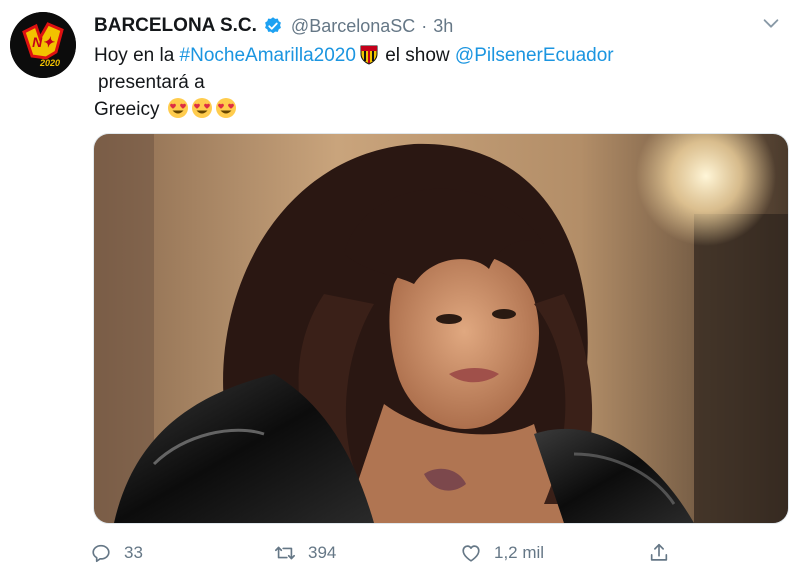  Describe the element at coordinates (43, 42) in the screenshot. I see `svg-text: N✦` at that location.